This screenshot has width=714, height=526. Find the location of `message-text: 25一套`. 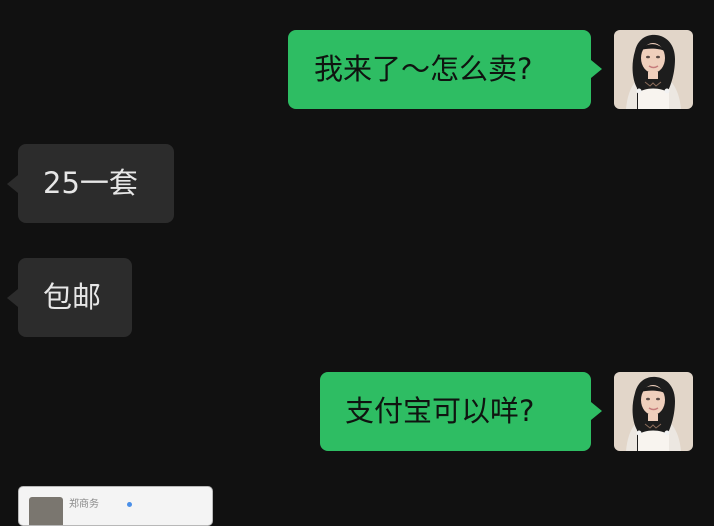

message-text: 25一套 is located at coordinates (90, 183).